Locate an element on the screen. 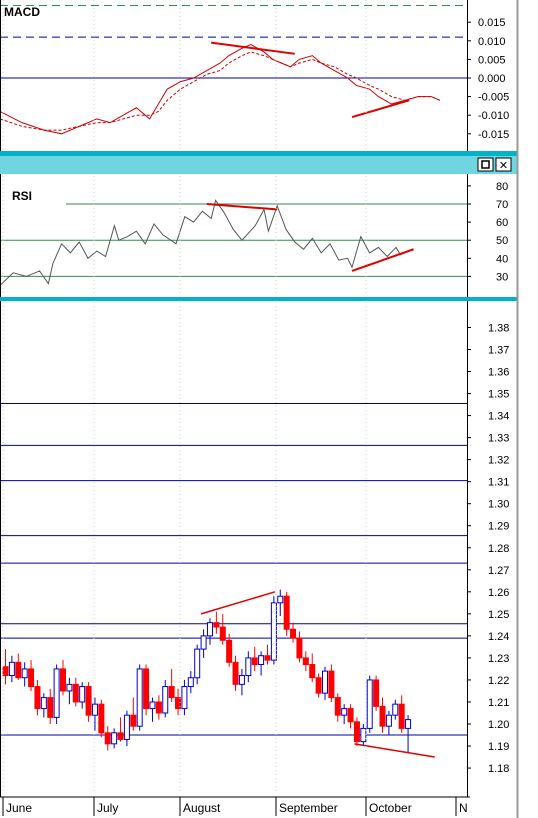 This screenshot has width=538, height=818. price-tick-label: 1.37 is located at coordinates (498, 350).